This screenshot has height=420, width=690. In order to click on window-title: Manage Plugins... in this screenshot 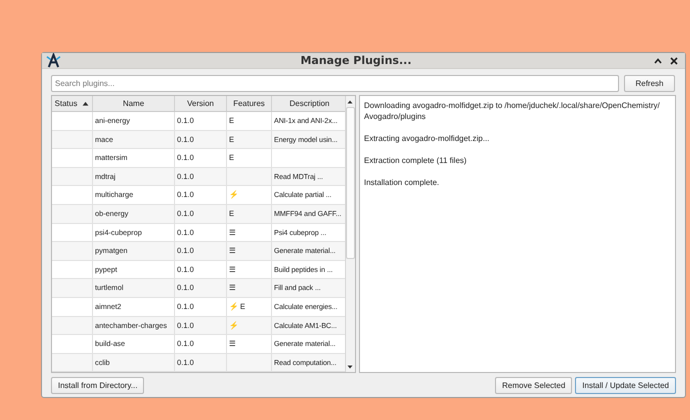, I will do `click(355, 60)`.